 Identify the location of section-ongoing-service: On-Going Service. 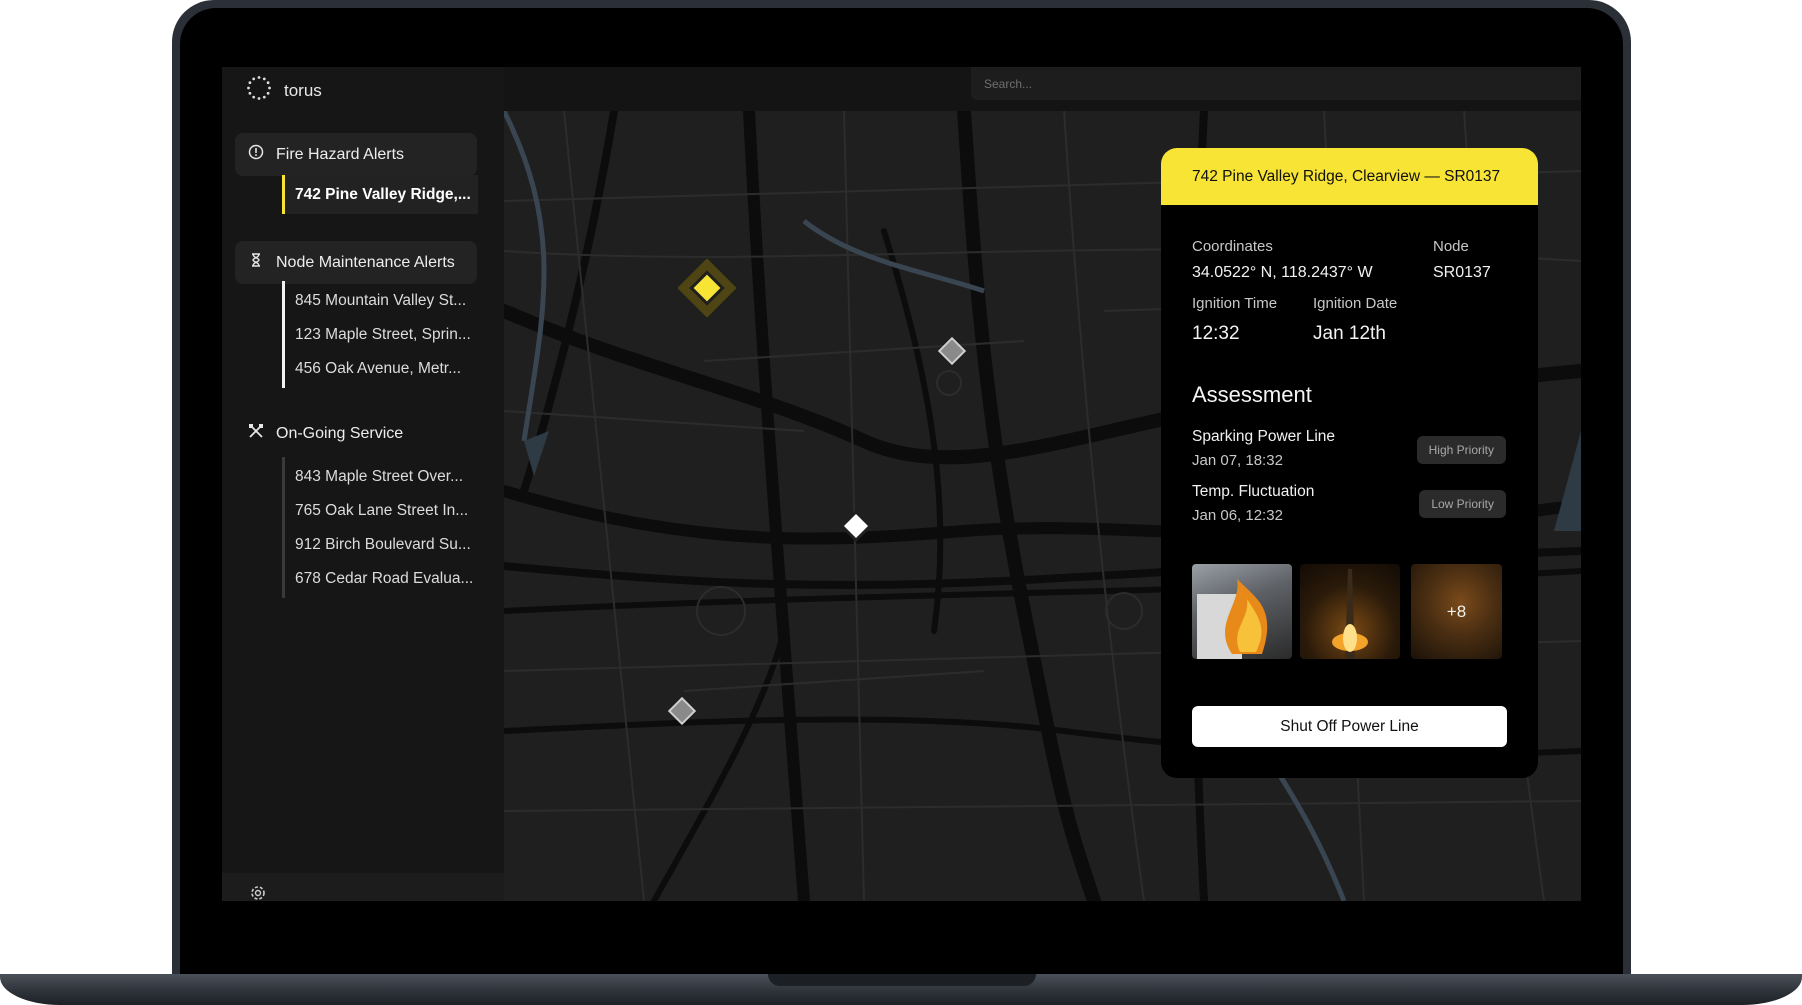
(356, 433).